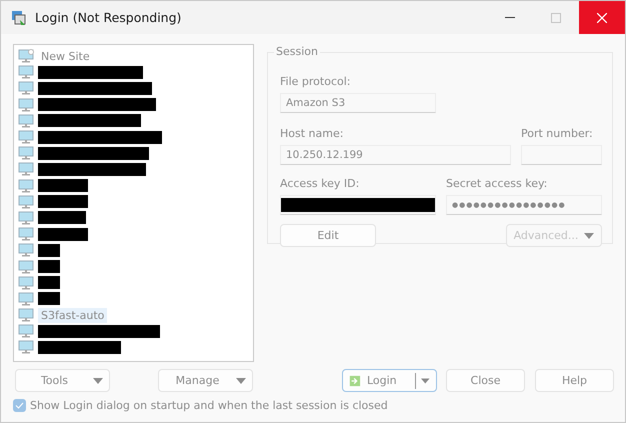 This screenshot has width=626, height=423. I want to click on minimize-icon, so click(510, 17).